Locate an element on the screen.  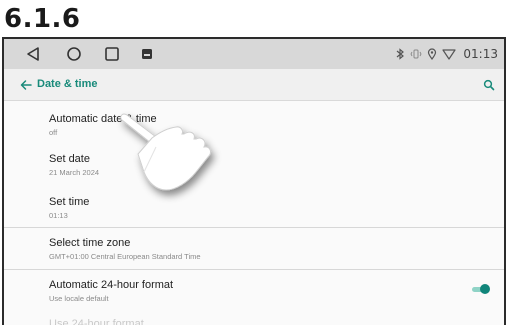
automatic-24-hour-toggle is located at coordinates (480, 289).